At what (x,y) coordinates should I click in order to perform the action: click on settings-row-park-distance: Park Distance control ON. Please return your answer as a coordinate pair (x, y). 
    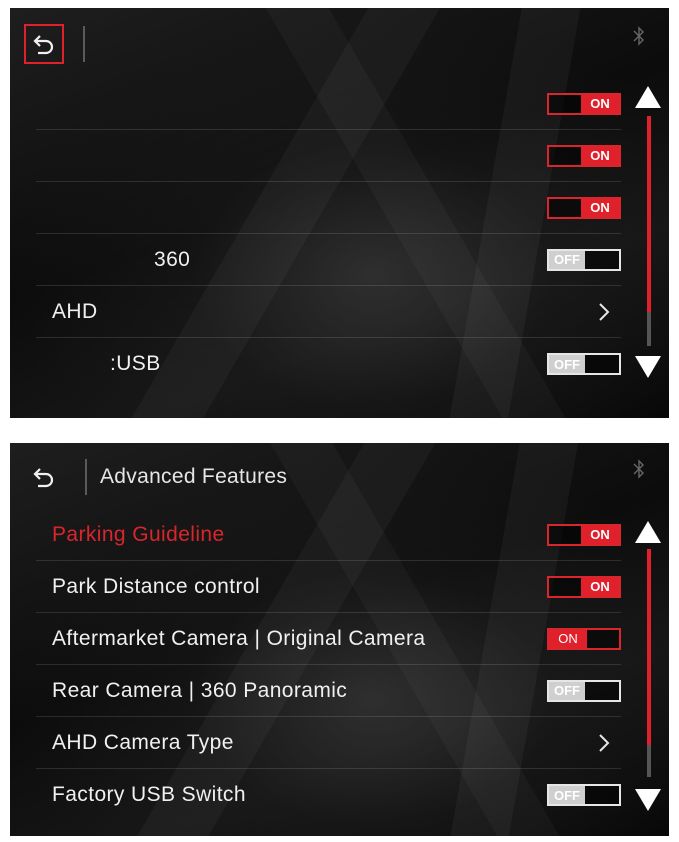
    Looking at the image, I should click on (328, 587).